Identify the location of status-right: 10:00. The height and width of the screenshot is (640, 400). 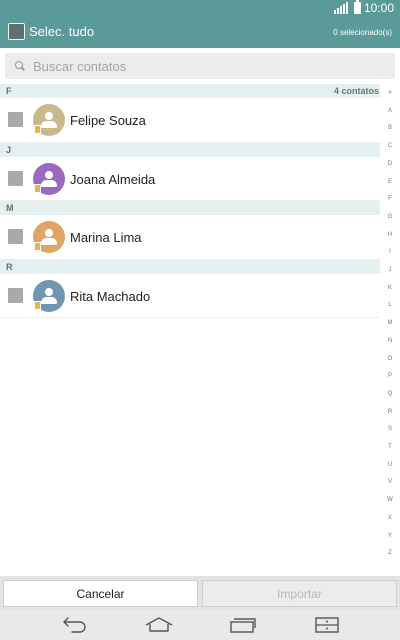
(363, 7).